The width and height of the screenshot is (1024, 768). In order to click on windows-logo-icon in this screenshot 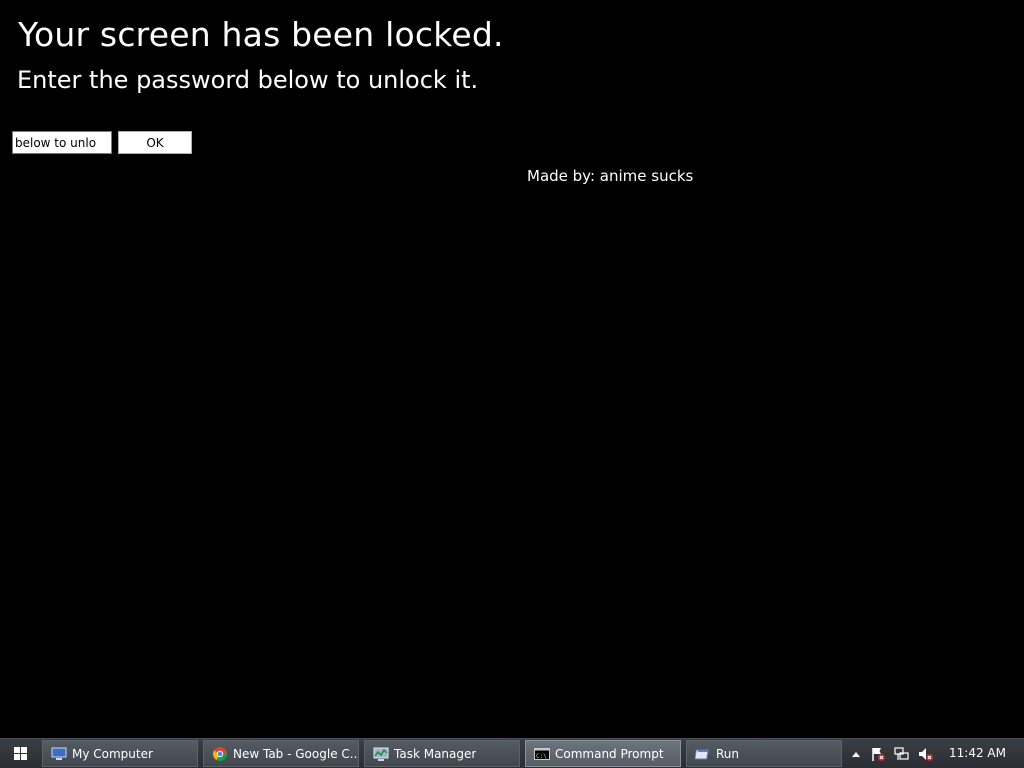, I will do `click(20, 753)`.